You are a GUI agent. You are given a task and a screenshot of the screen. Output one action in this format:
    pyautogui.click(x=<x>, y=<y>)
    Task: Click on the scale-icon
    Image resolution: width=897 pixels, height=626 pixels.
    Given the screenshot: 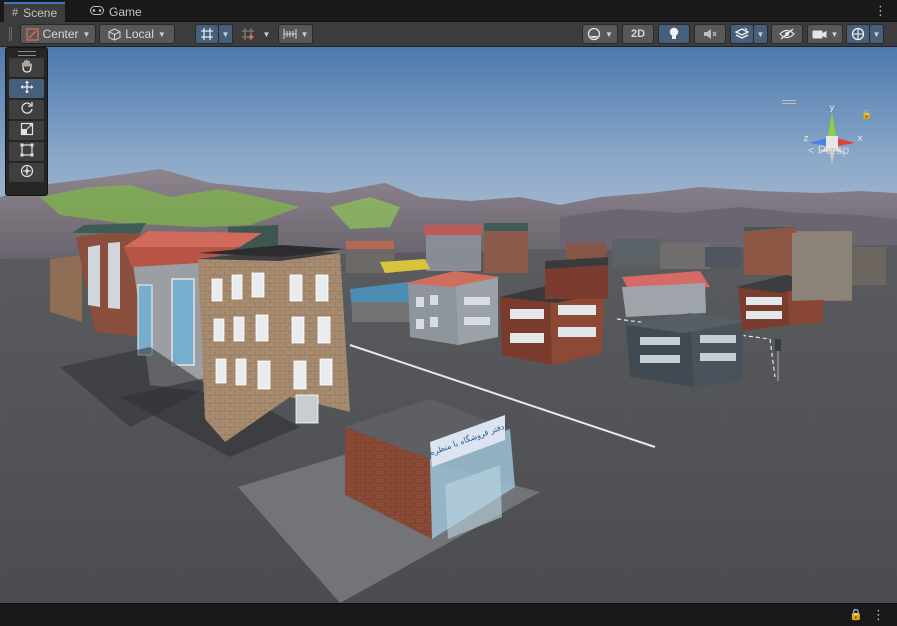 What is the action you would take?
    pyautogui.click(x=27, y=130)
    